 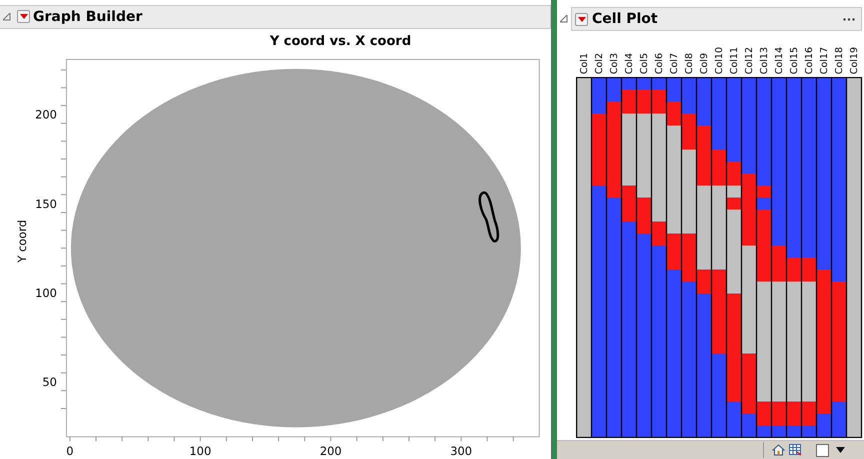 What do you see at coordinates (849, 19) in the screenshot?
I see `more-options-icon` at bounding box center [849, 19].